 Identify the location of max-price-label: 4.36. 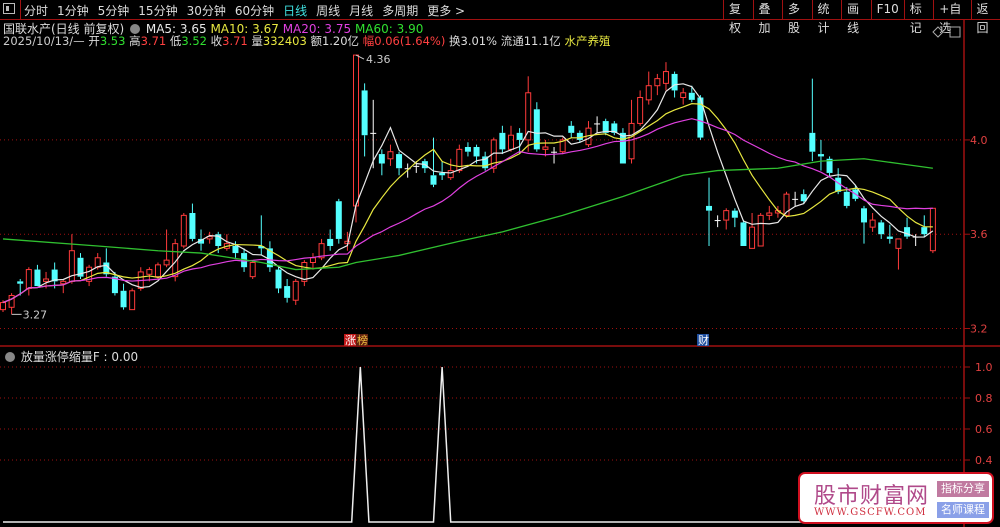
(378, 59).